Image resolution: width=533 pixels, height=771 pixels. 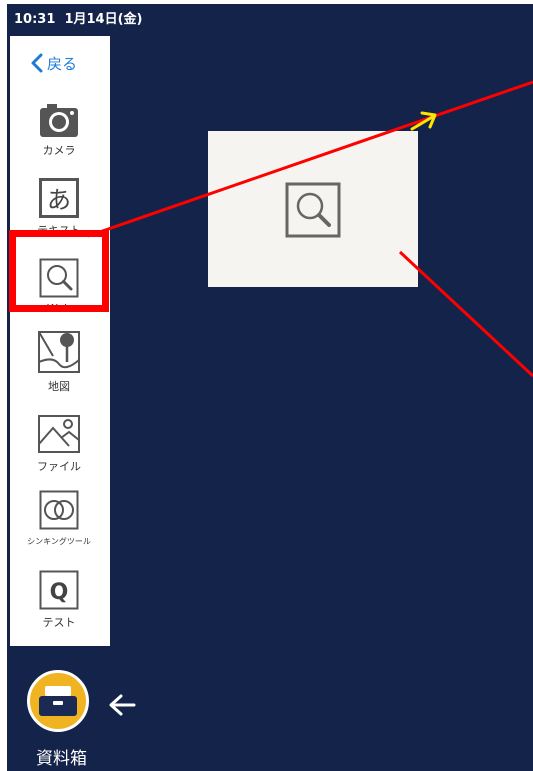 I want to click on tool-camera-label: カメラ, so click(x=59, y=150).